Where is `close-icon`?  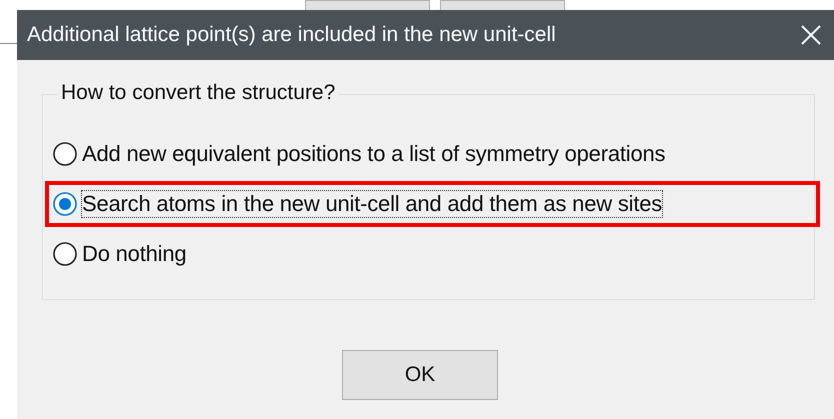 close-icon is located at coordinates (811, 35).